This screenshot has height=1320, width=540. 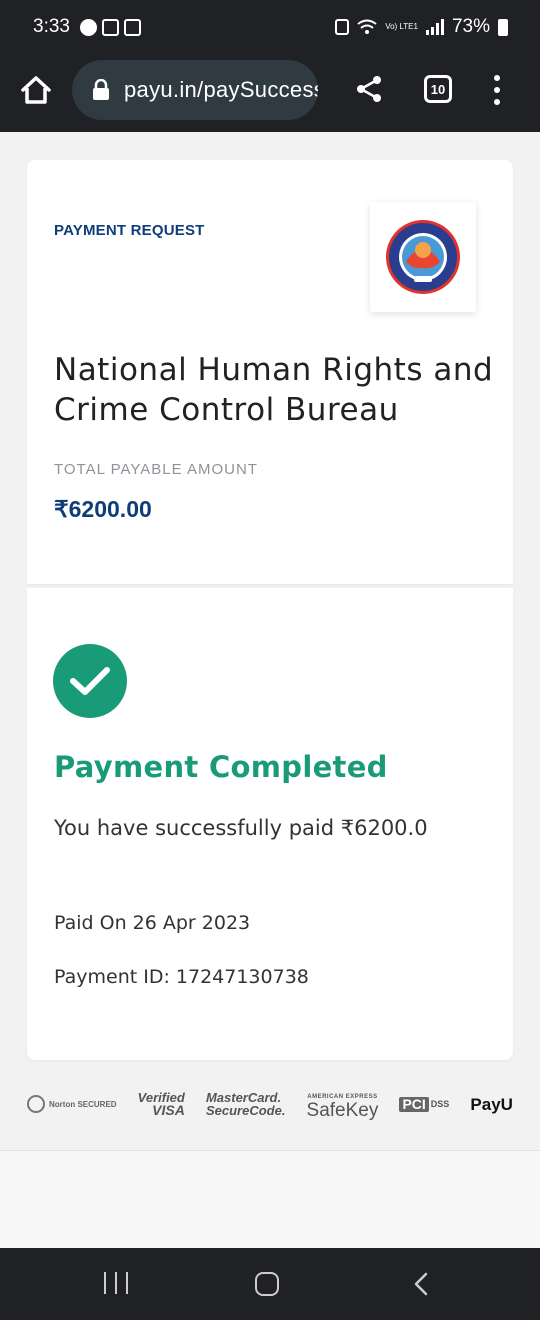 I want to click on nhrccb-emblem-icon, so click(x=423, y=257).